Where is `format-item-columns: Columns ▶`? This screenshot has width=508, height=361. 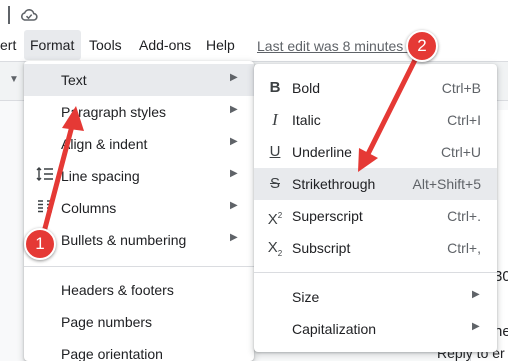 format-item-columns: Columns ▶ is located at coordinates (139, 208).